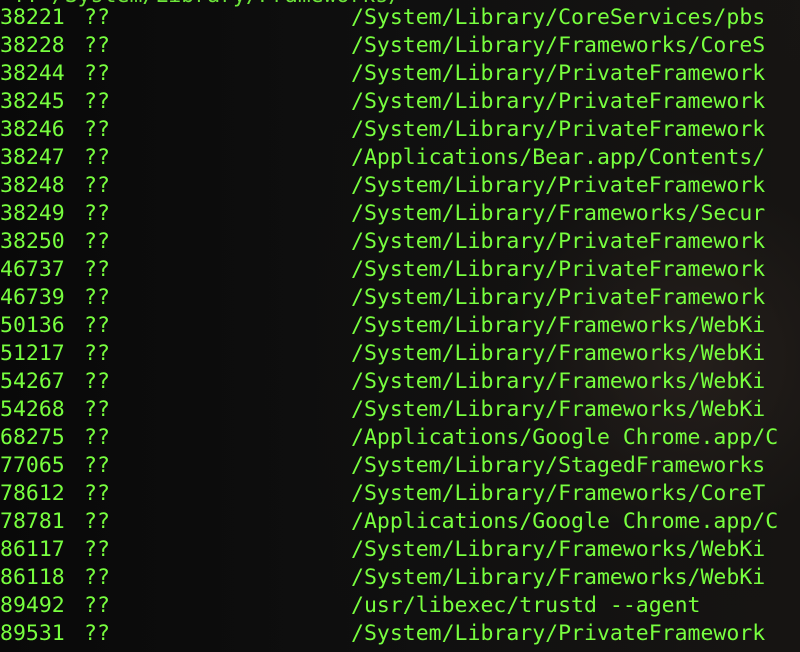 This screenshot has height=652, width=800. What do you see at coordinates (32, 241) in the screenshot?
I see `process-pid: 38250` at bounding box center [32, 241].